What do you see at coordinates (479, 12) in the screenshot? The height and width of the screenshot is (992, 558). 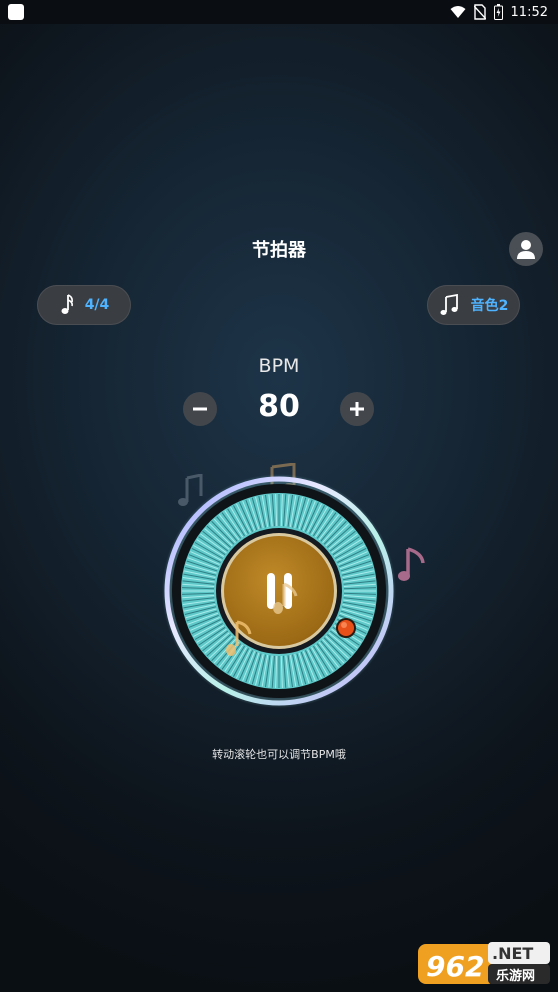 I see `no-sim-icon` at bounding box center [479, 12].